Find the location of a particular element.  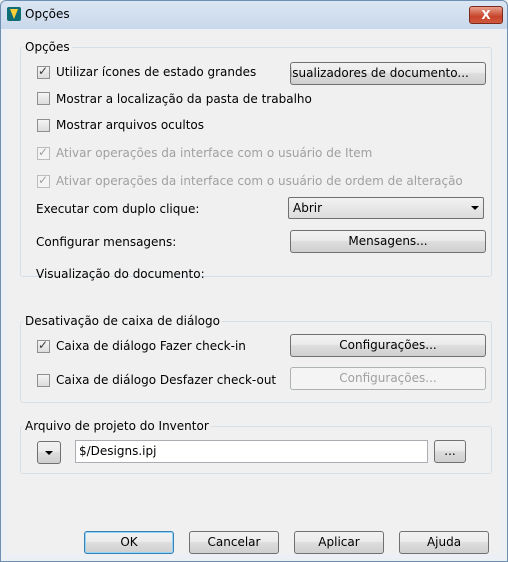

help-button: Ajuda is located at coordinates (444, 542).